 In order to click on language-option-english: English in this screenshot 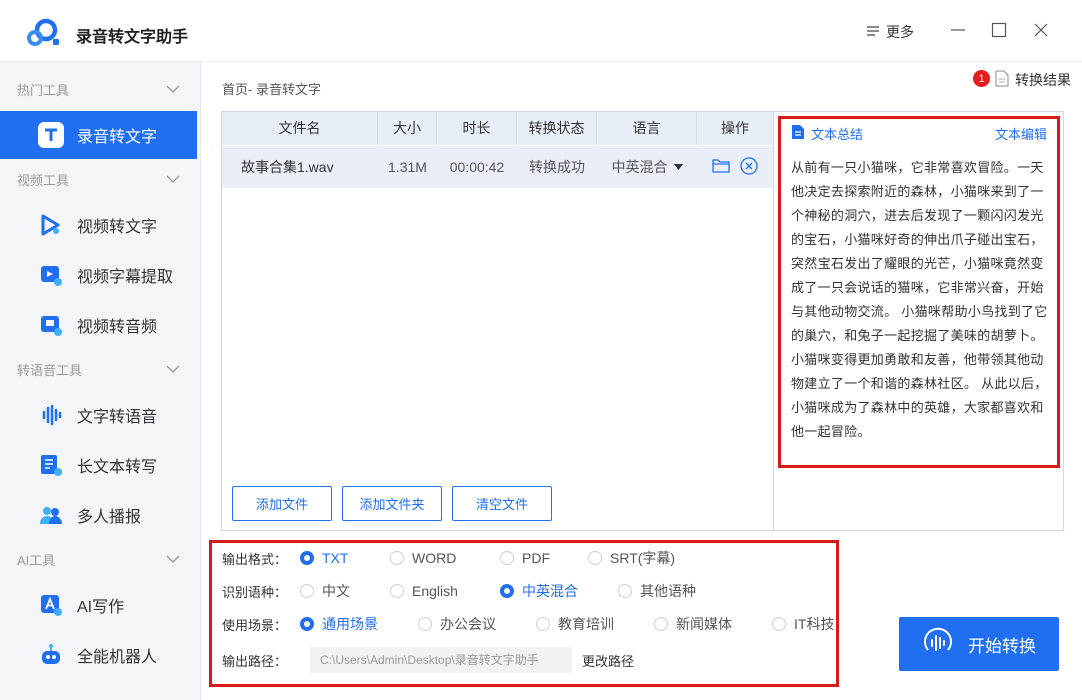, I will do `click(424, 591)`.